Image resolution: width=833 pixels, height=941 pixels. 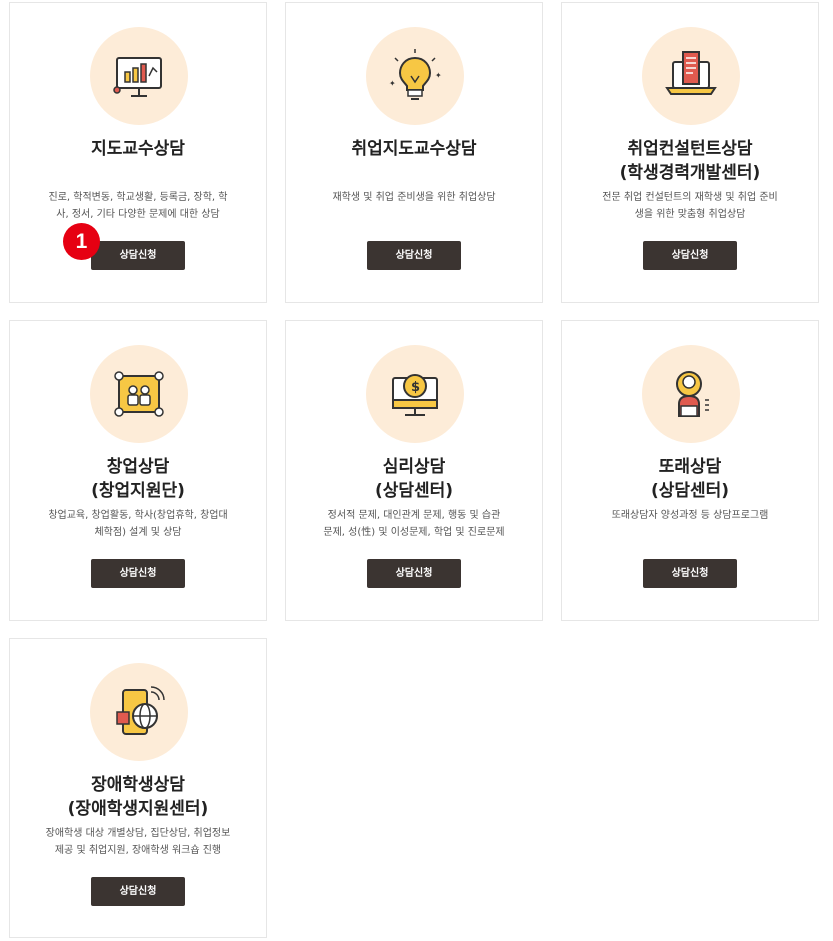 I want to click on laptop-document-icon, so click(x=691, y=76).